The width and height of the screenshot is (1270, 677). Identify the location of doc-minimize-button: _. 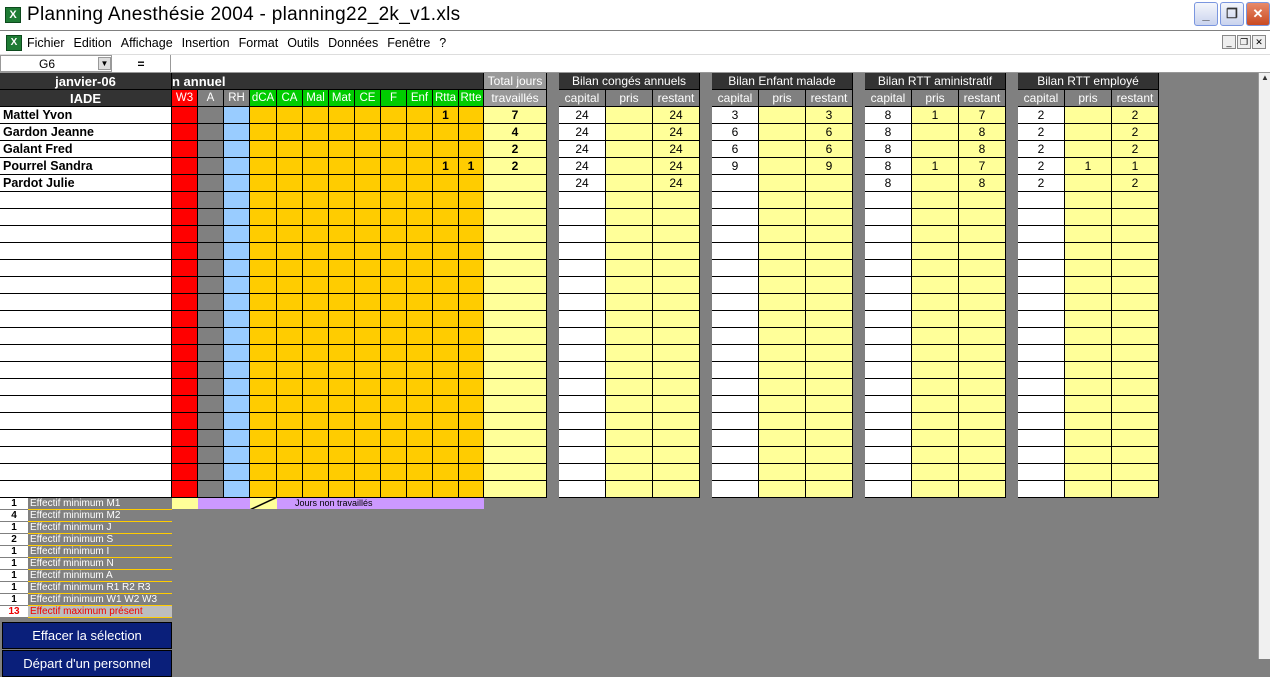
(1229, 42).